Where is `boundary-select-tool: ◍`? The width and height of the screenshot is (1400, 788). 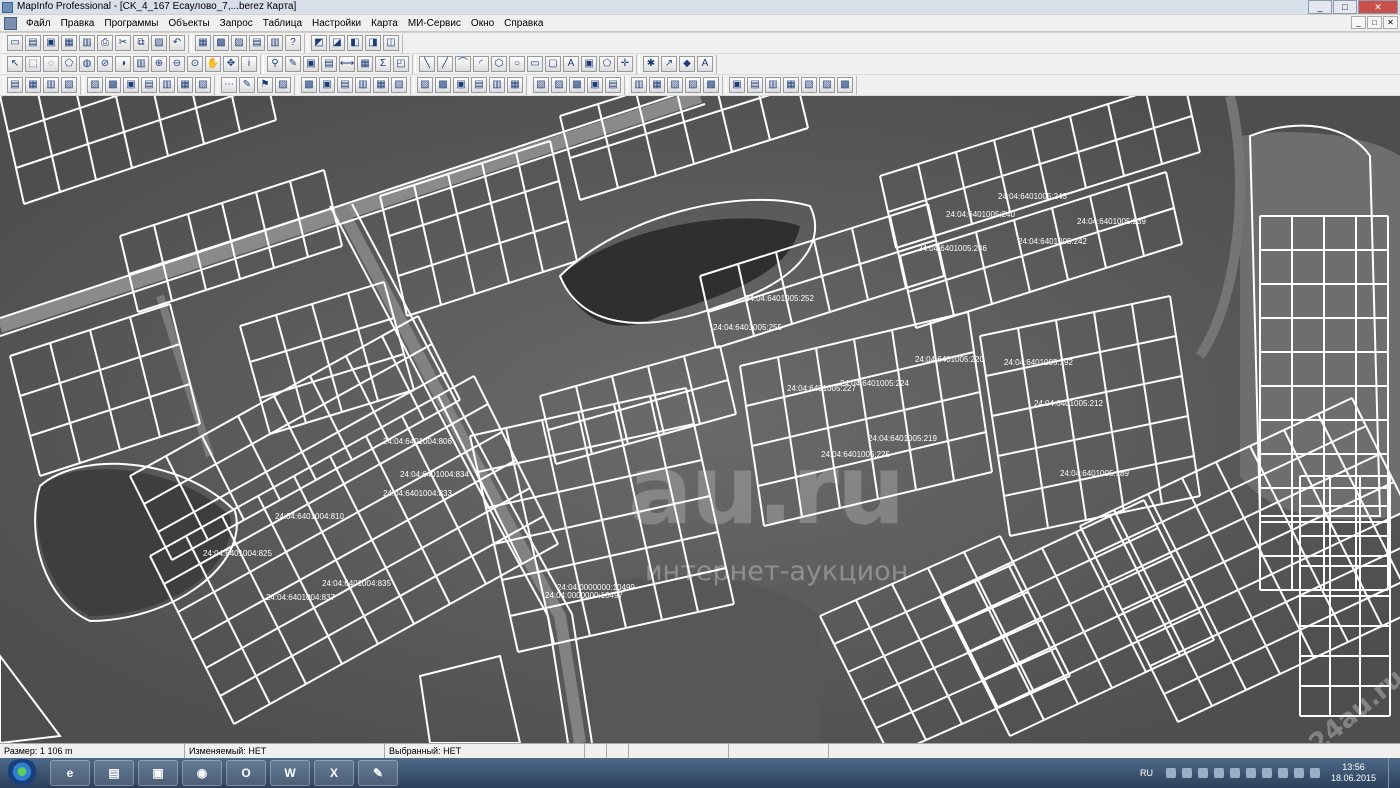 boundary-select-tool: ◍ is located at coordinates (87, 64).